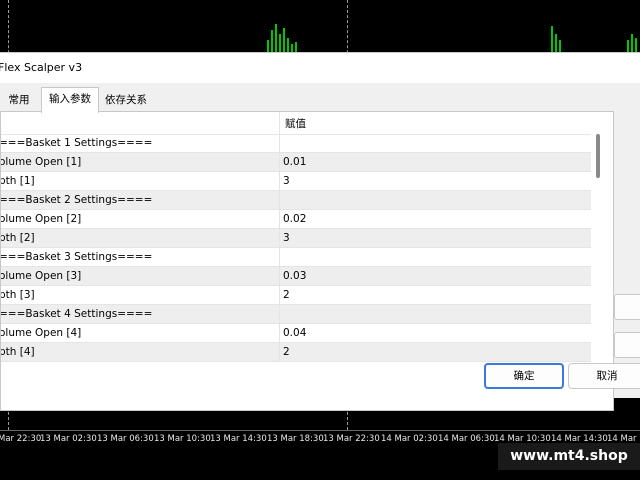 The height and width of the screenshot is (480, 640). I want to click on time-label: 13 Mar 10:30, so click(182, 439).